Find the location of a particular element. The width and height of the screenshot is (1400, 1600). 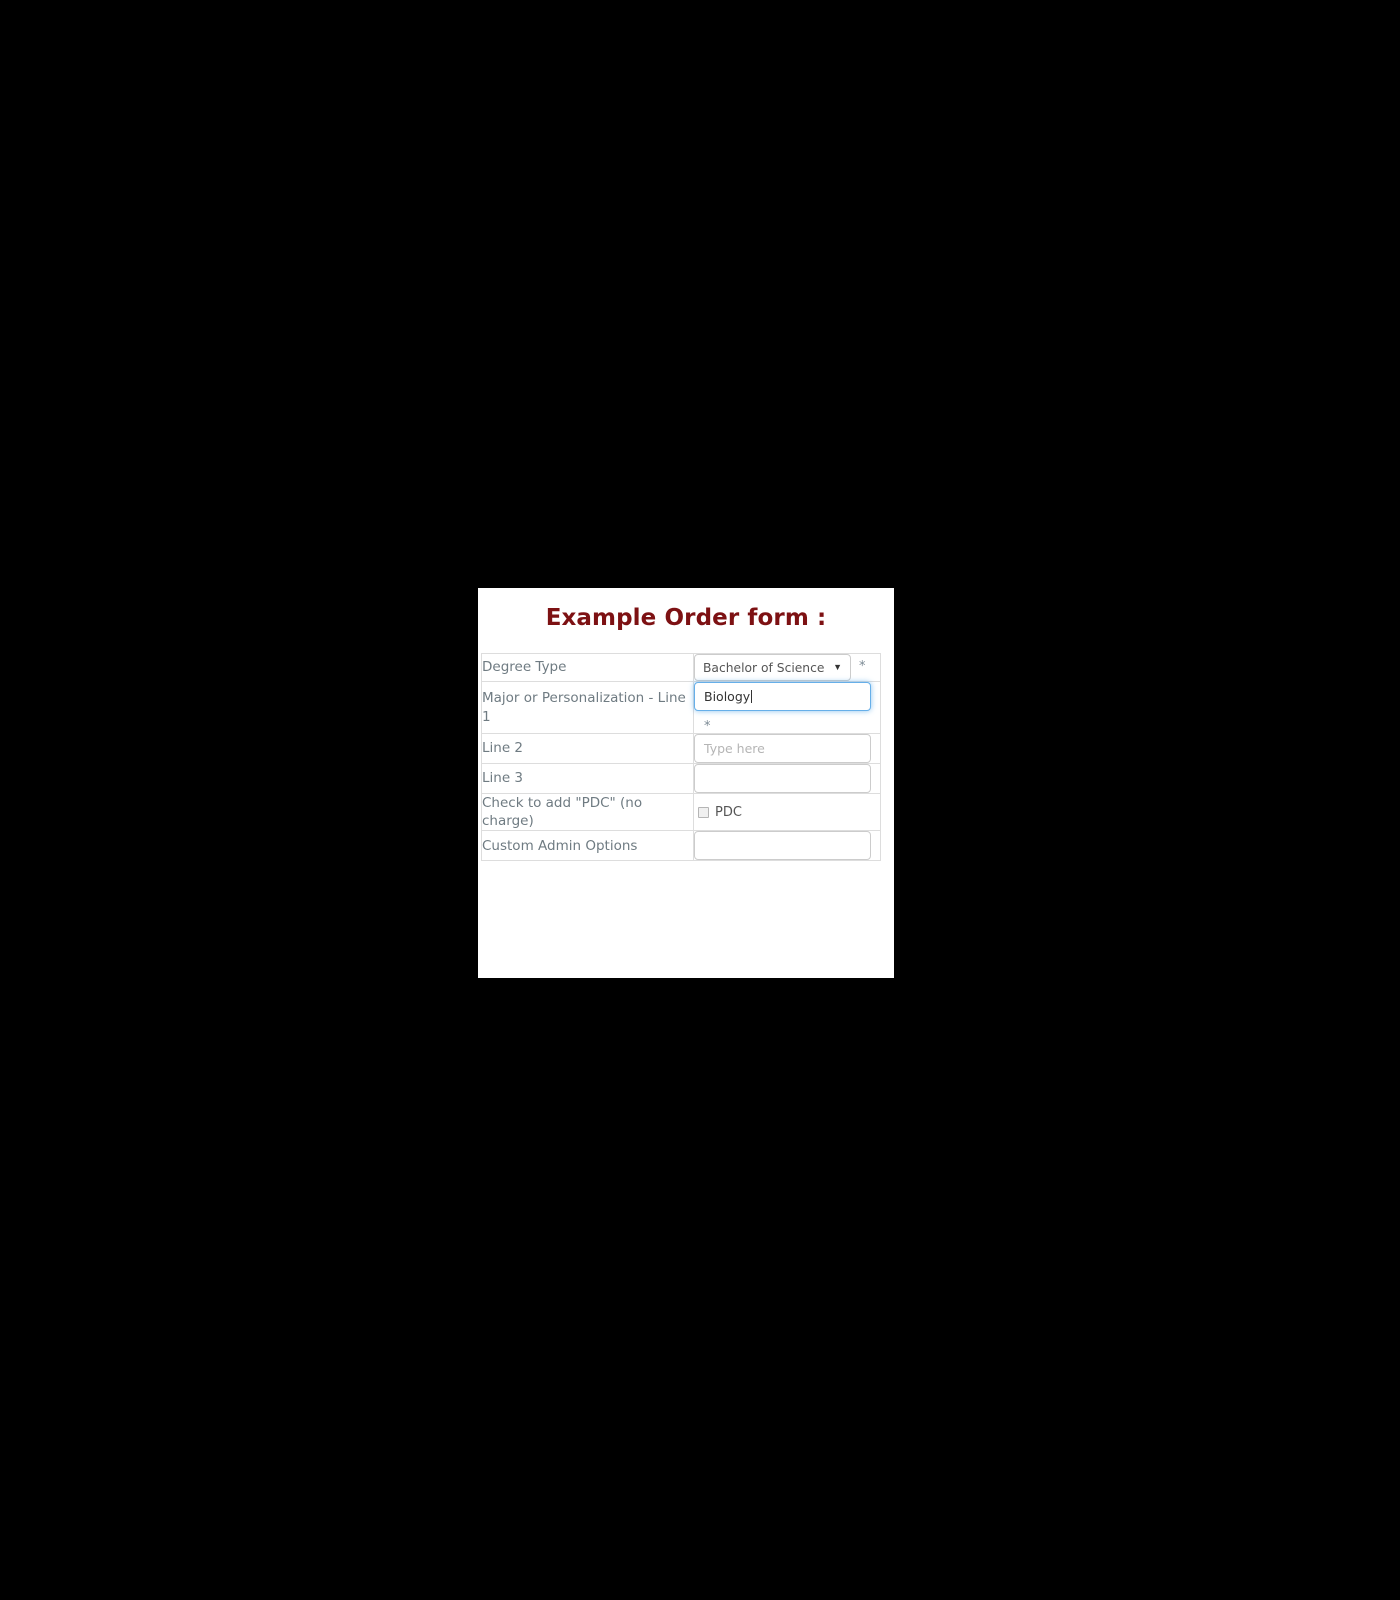

table-row: Line 3 is located at coordinates (681, 778).